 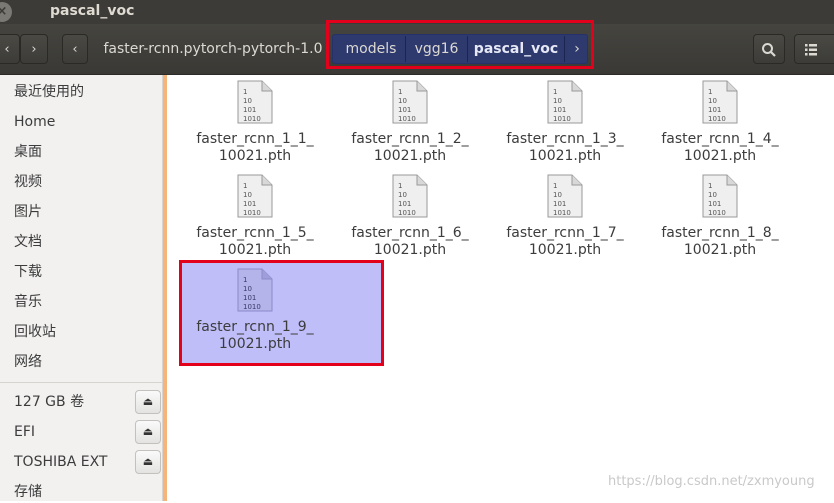 I want to click on sidebar-item-videos: 视频, so click(x=28, y=182).